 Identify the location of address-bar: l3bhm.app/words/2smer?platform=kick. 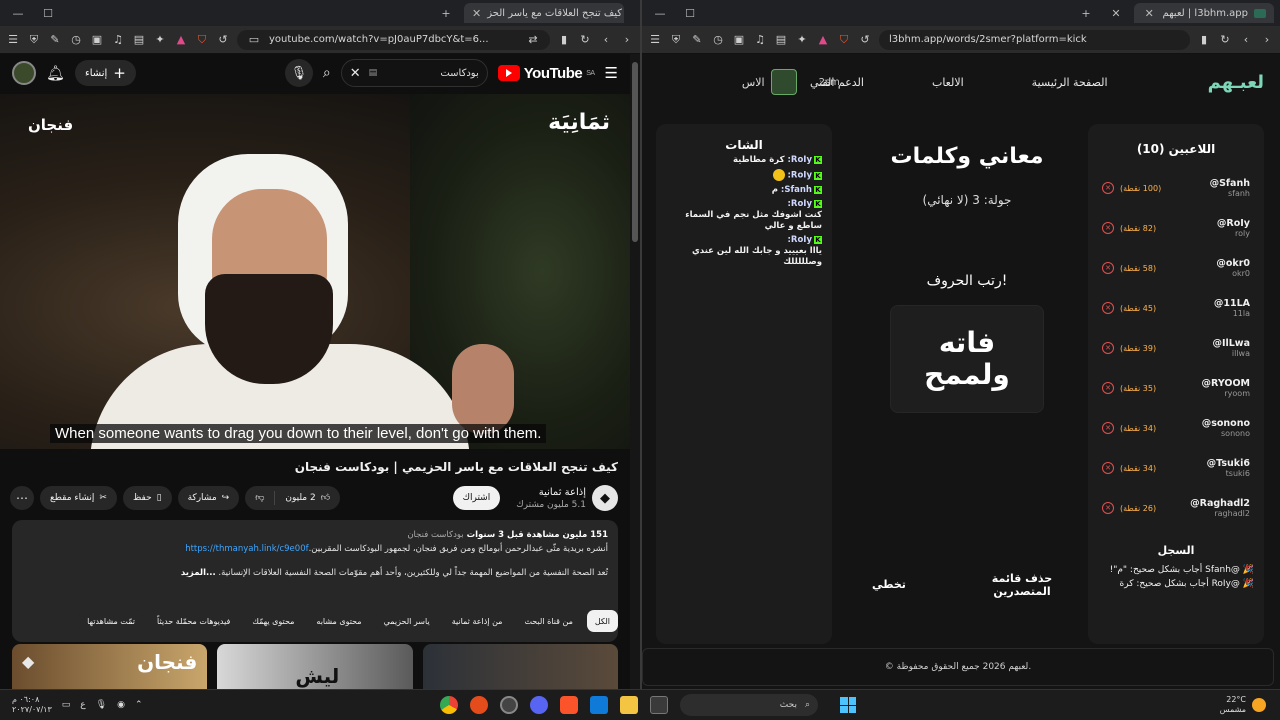
(1034, 39).